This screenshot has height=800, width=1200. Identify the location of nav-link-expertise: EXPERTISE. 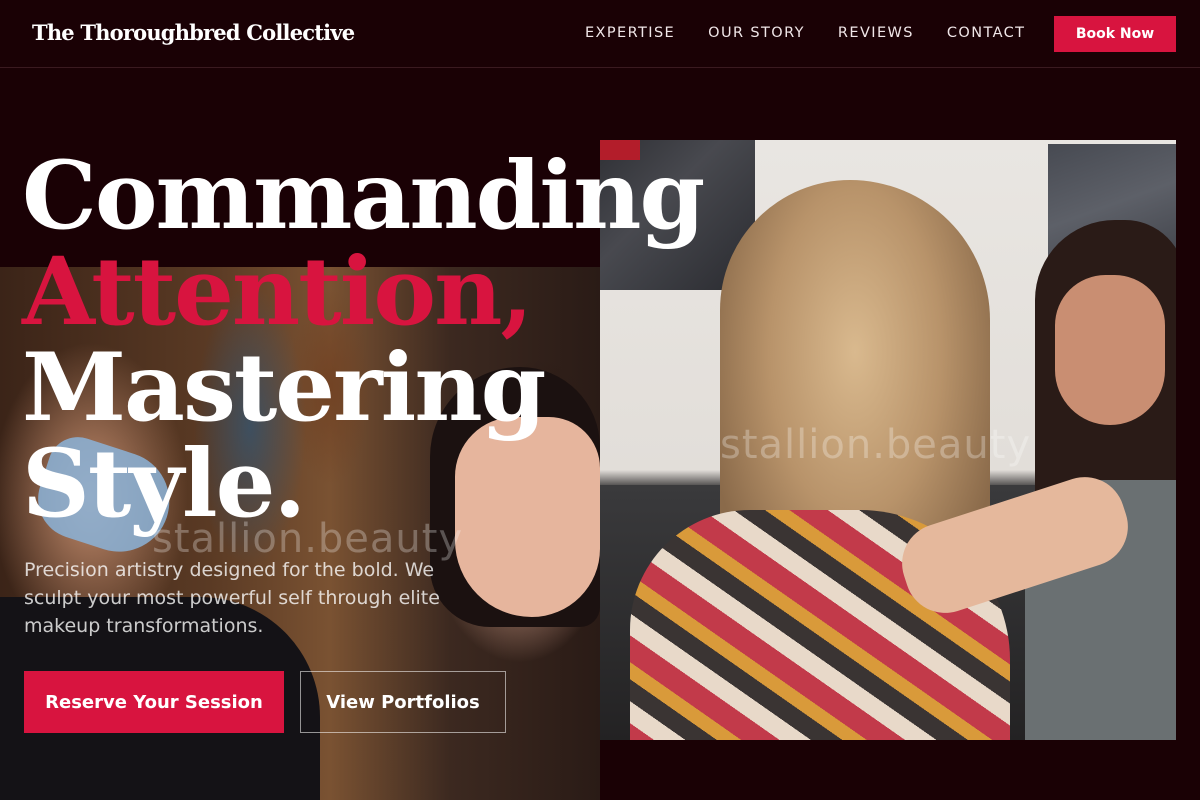
(630, 33).